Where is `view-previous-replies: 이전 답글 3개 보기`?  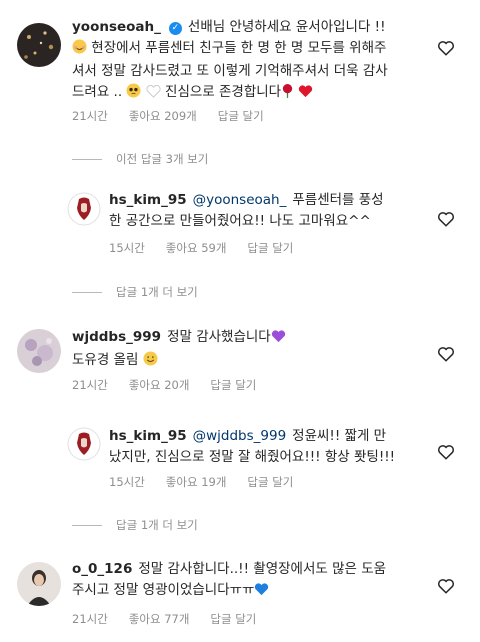 view-previous-replies: 이전 답글 3개 보기 is located at coordinates (140, 159).